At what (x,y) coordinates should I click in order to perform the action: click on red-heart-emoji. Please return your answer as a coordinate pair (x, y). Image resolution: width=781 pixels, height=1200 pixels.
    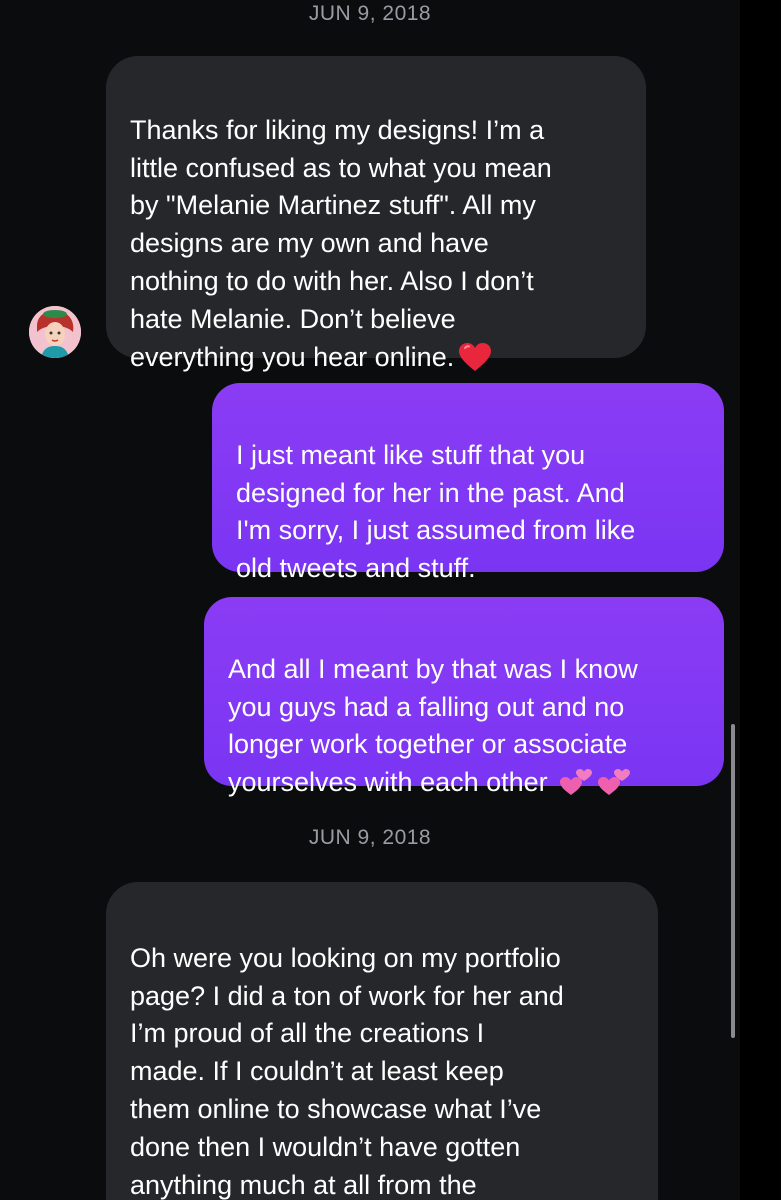
    Looking at the image, I should click on (475, 362).